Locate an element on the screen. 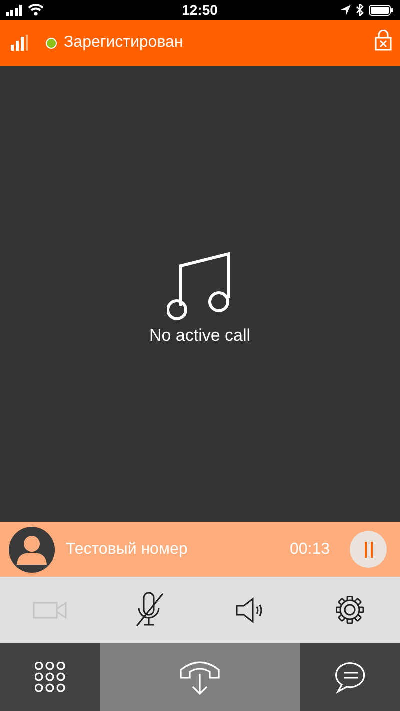  signal-strength-icon is located at coordinates (19, 43).